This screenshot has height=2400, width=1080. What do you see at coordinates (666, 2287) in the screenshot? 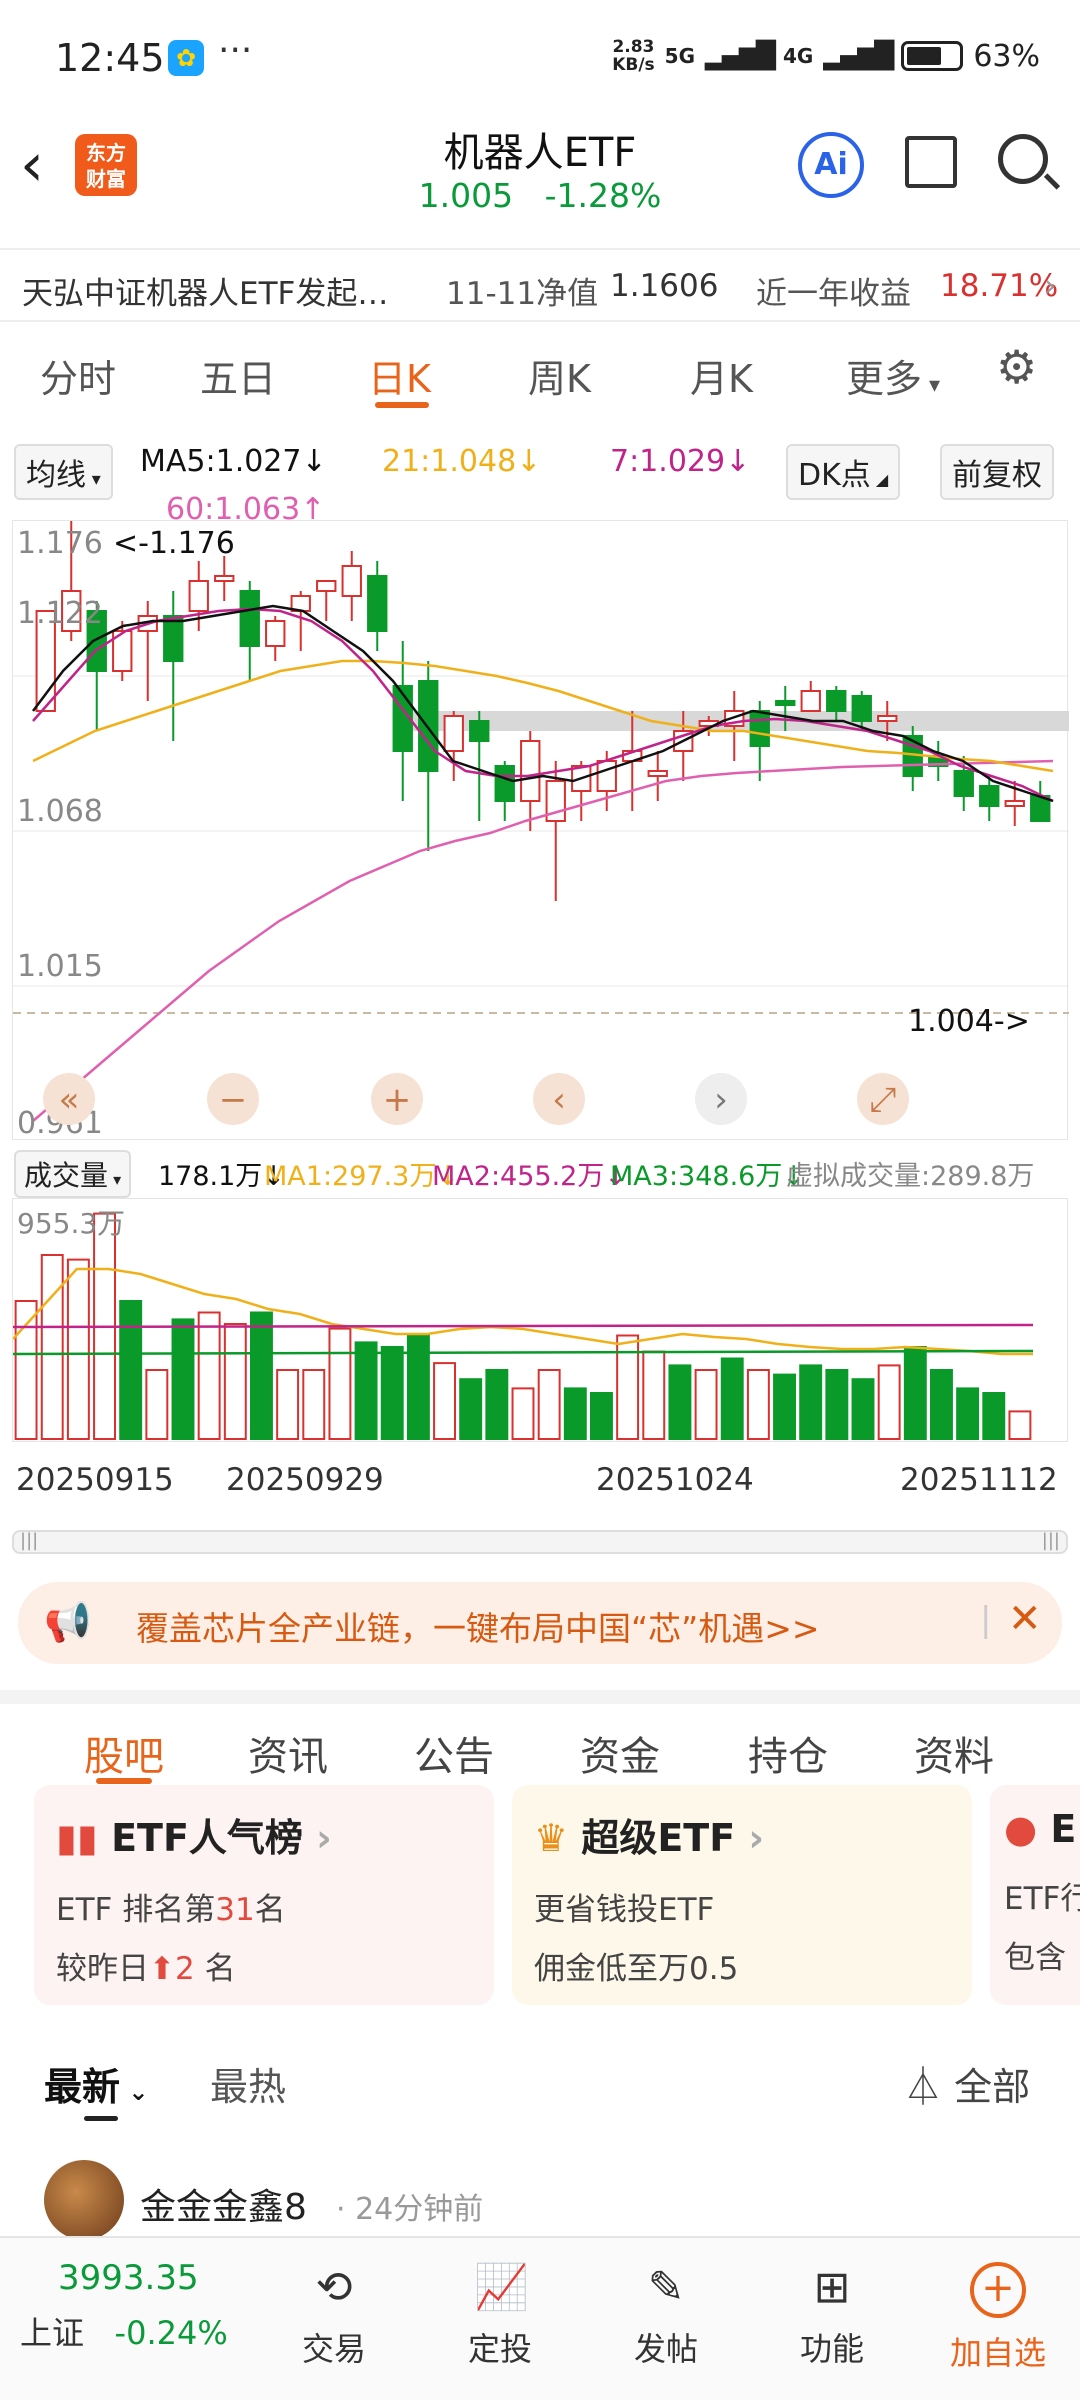
I see `edit-icon: ✎` at bounding box center [666, 2287].